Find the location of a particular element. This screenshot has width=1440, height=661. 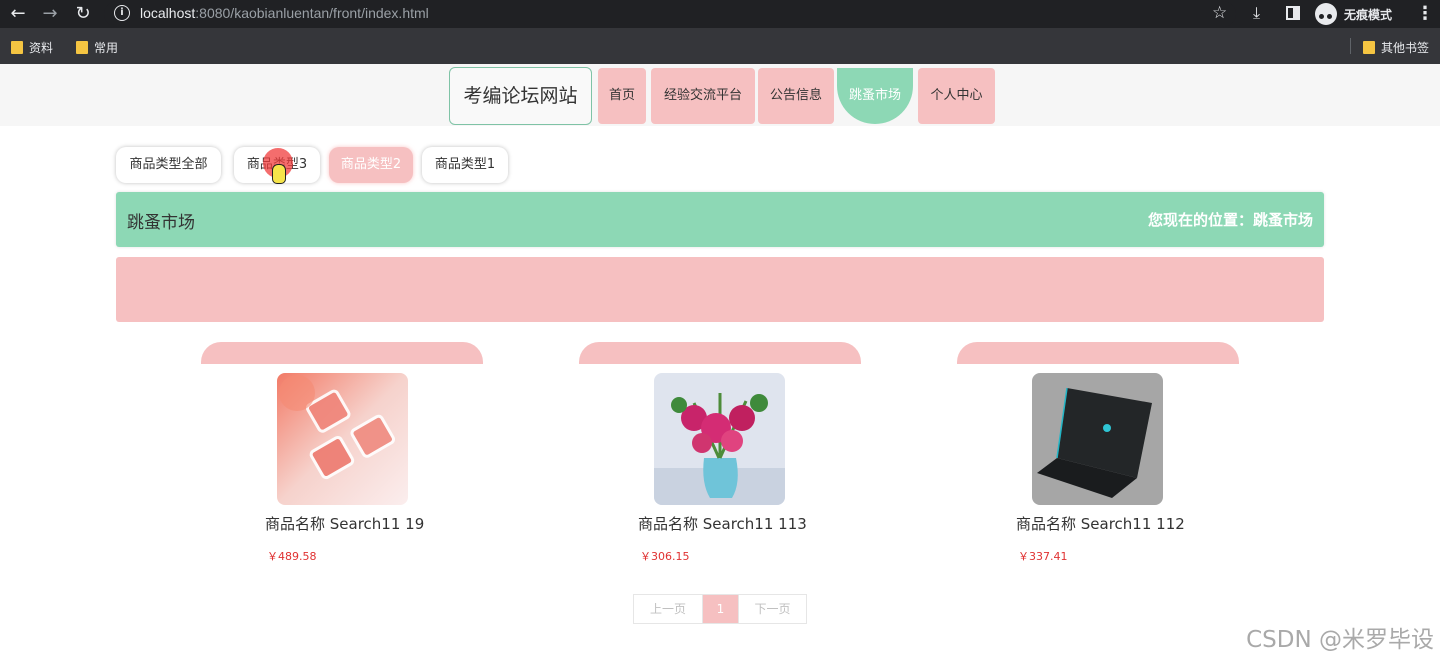

section-title: 跳蚤市场 is located at coordinates (161, 223).